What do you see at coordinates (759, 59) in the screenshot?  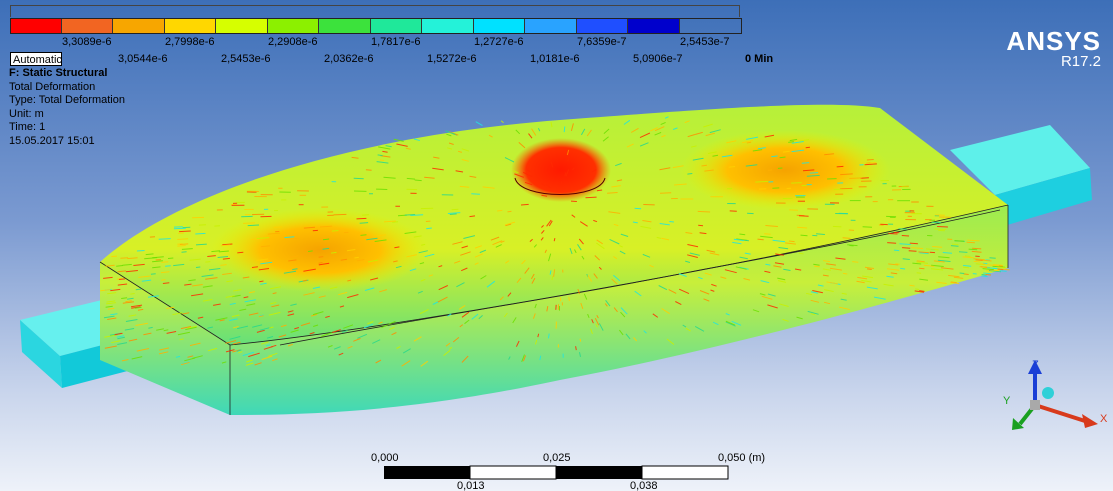 I see `legend-min-label: 0 Min` at bounding box center [759, 59].